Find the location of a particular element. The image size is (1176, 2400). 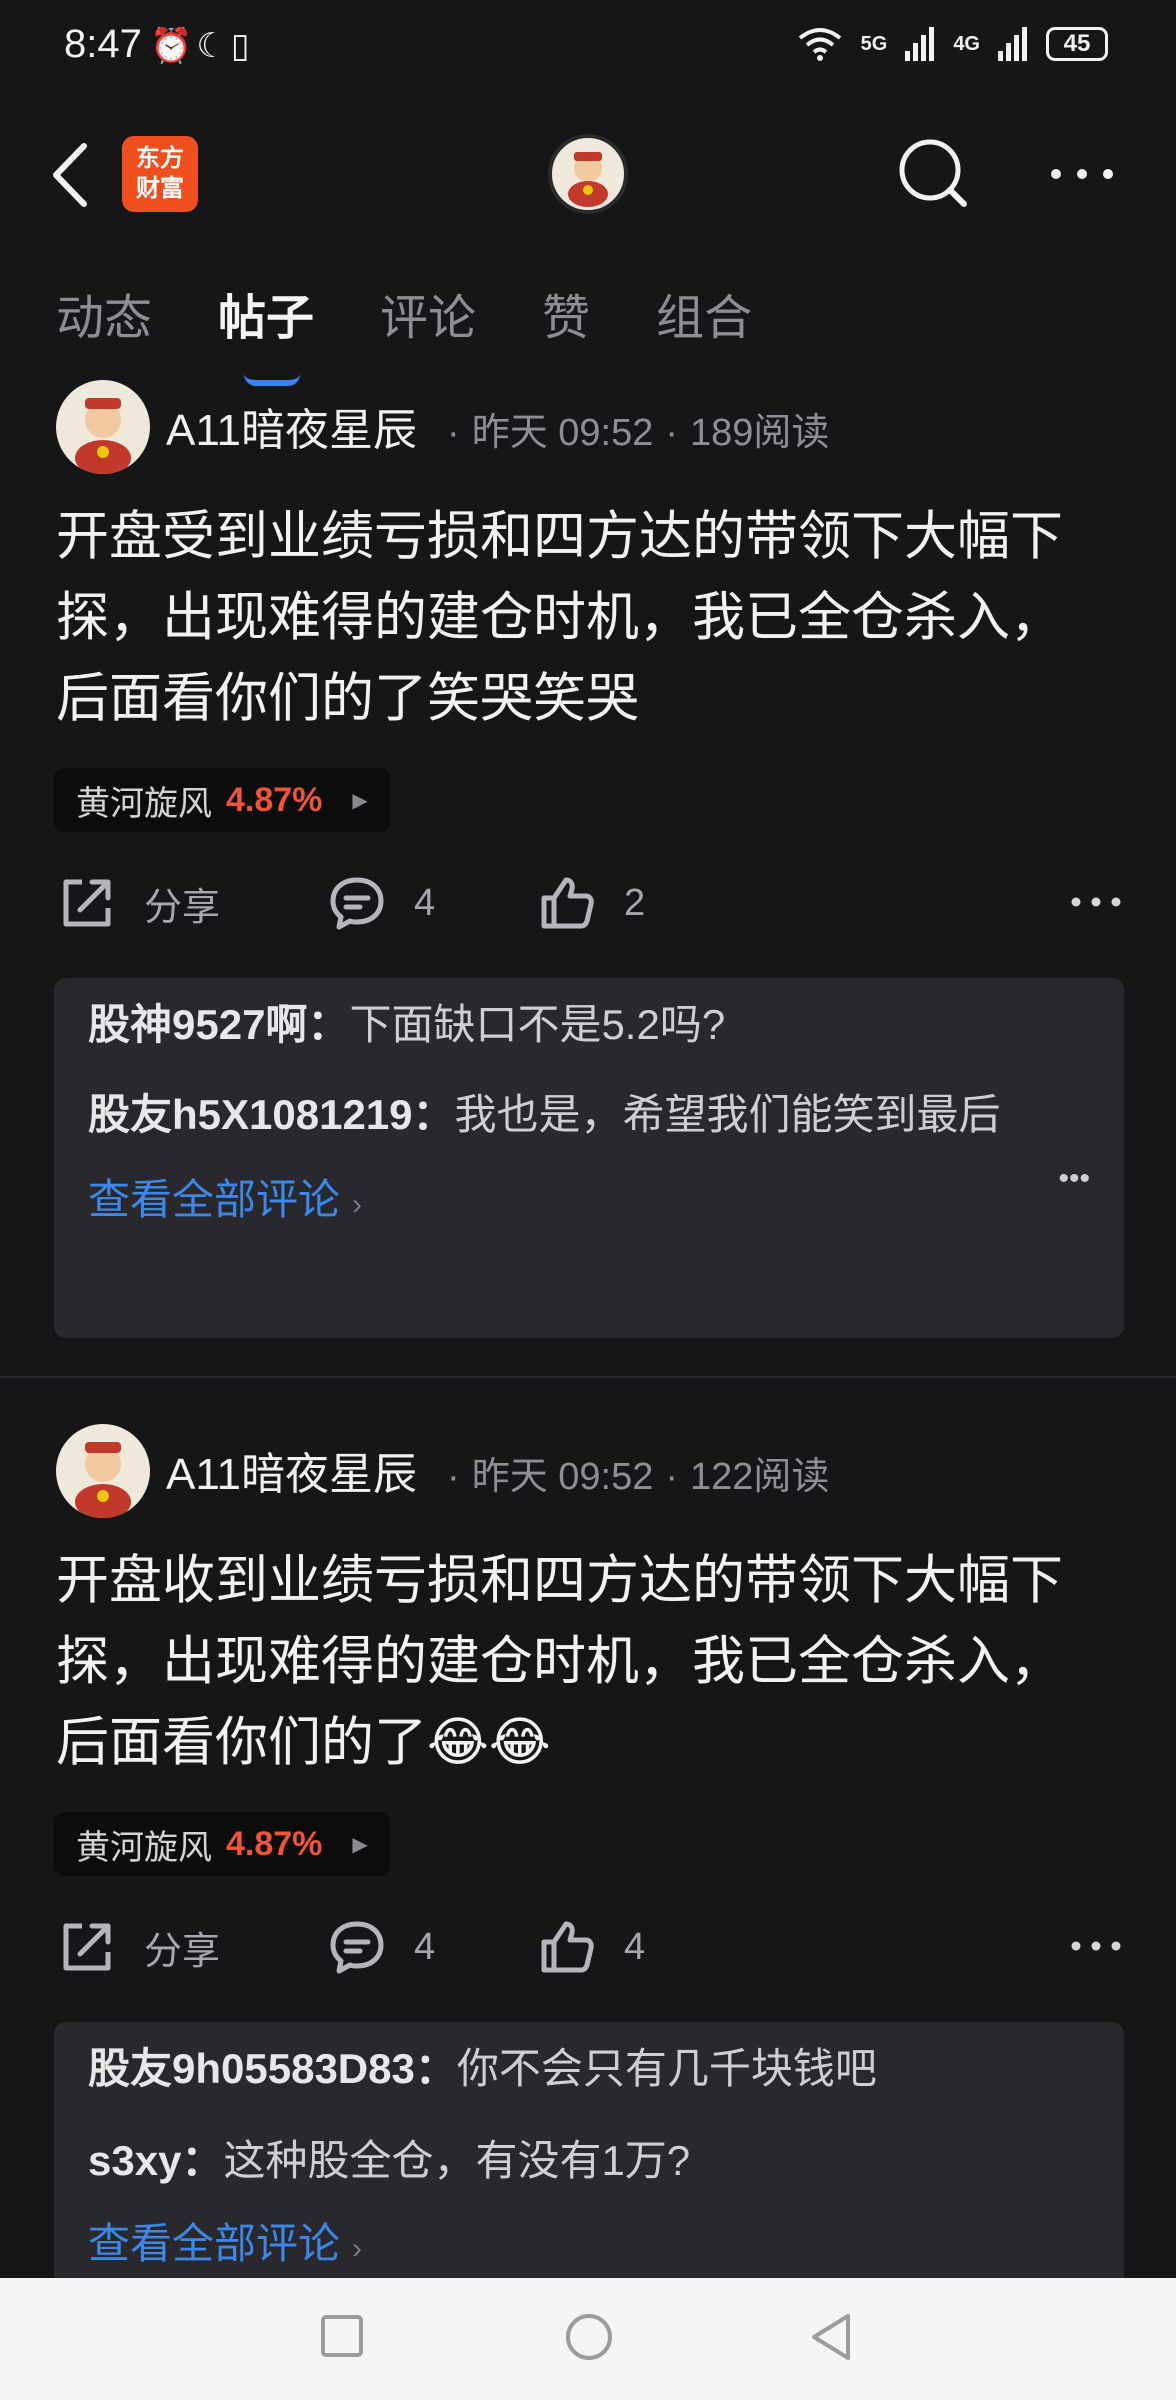

post-divider is located at coordinates (588, 1377).